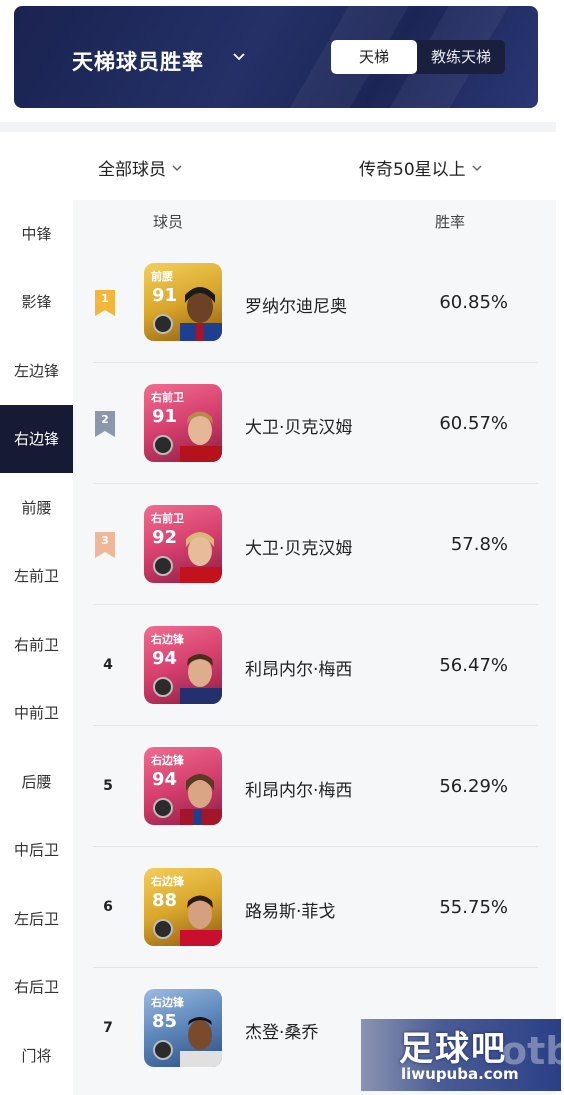  Describe the element at coordinates (105, 298) in the screenshot. I see `rank-number: 1` at that location.